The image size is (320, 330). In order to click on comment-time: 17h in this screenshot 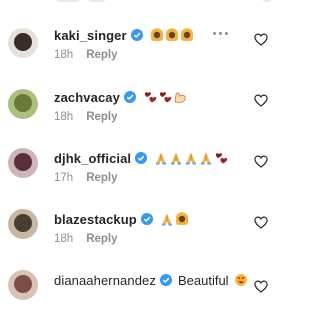, I will do `click(64, 178)`.